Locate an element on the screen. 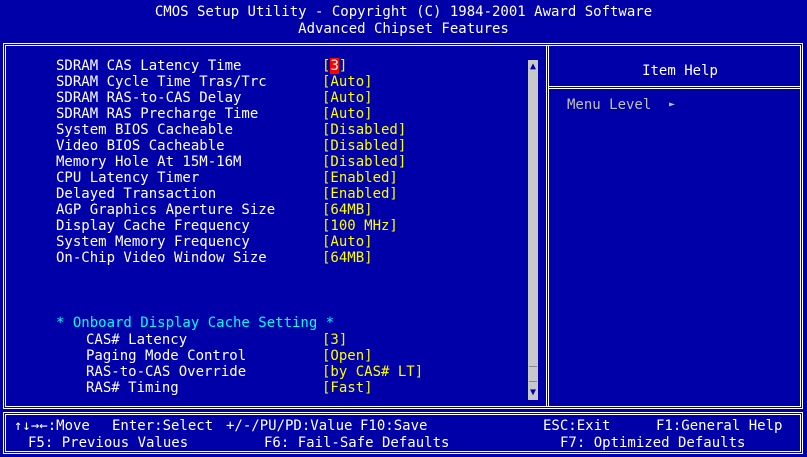 The height and width of the screenshot is (457, 807). page-title: Advanced Chipset Features is located at coordinates (403, 29).